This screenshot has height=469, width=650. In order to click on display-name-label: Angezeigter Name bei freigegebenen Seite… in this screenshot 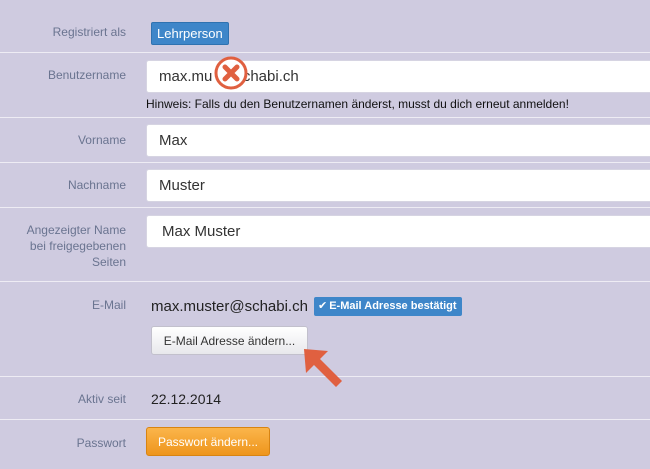, I will do `click(63, 246)`.